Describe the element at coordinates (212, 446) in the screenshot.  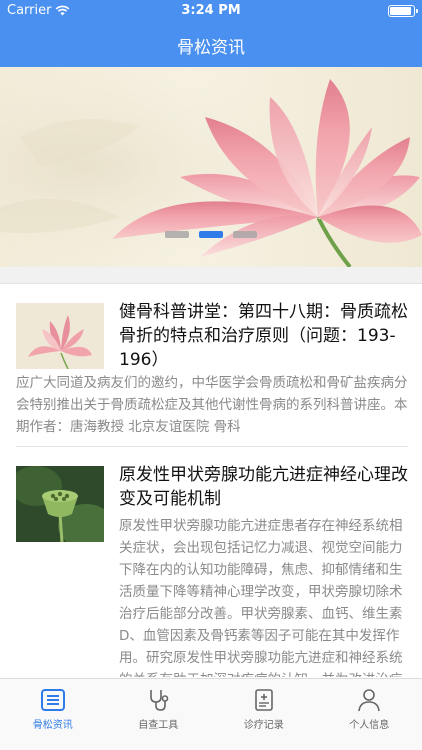
I see `article-divider` at that location.